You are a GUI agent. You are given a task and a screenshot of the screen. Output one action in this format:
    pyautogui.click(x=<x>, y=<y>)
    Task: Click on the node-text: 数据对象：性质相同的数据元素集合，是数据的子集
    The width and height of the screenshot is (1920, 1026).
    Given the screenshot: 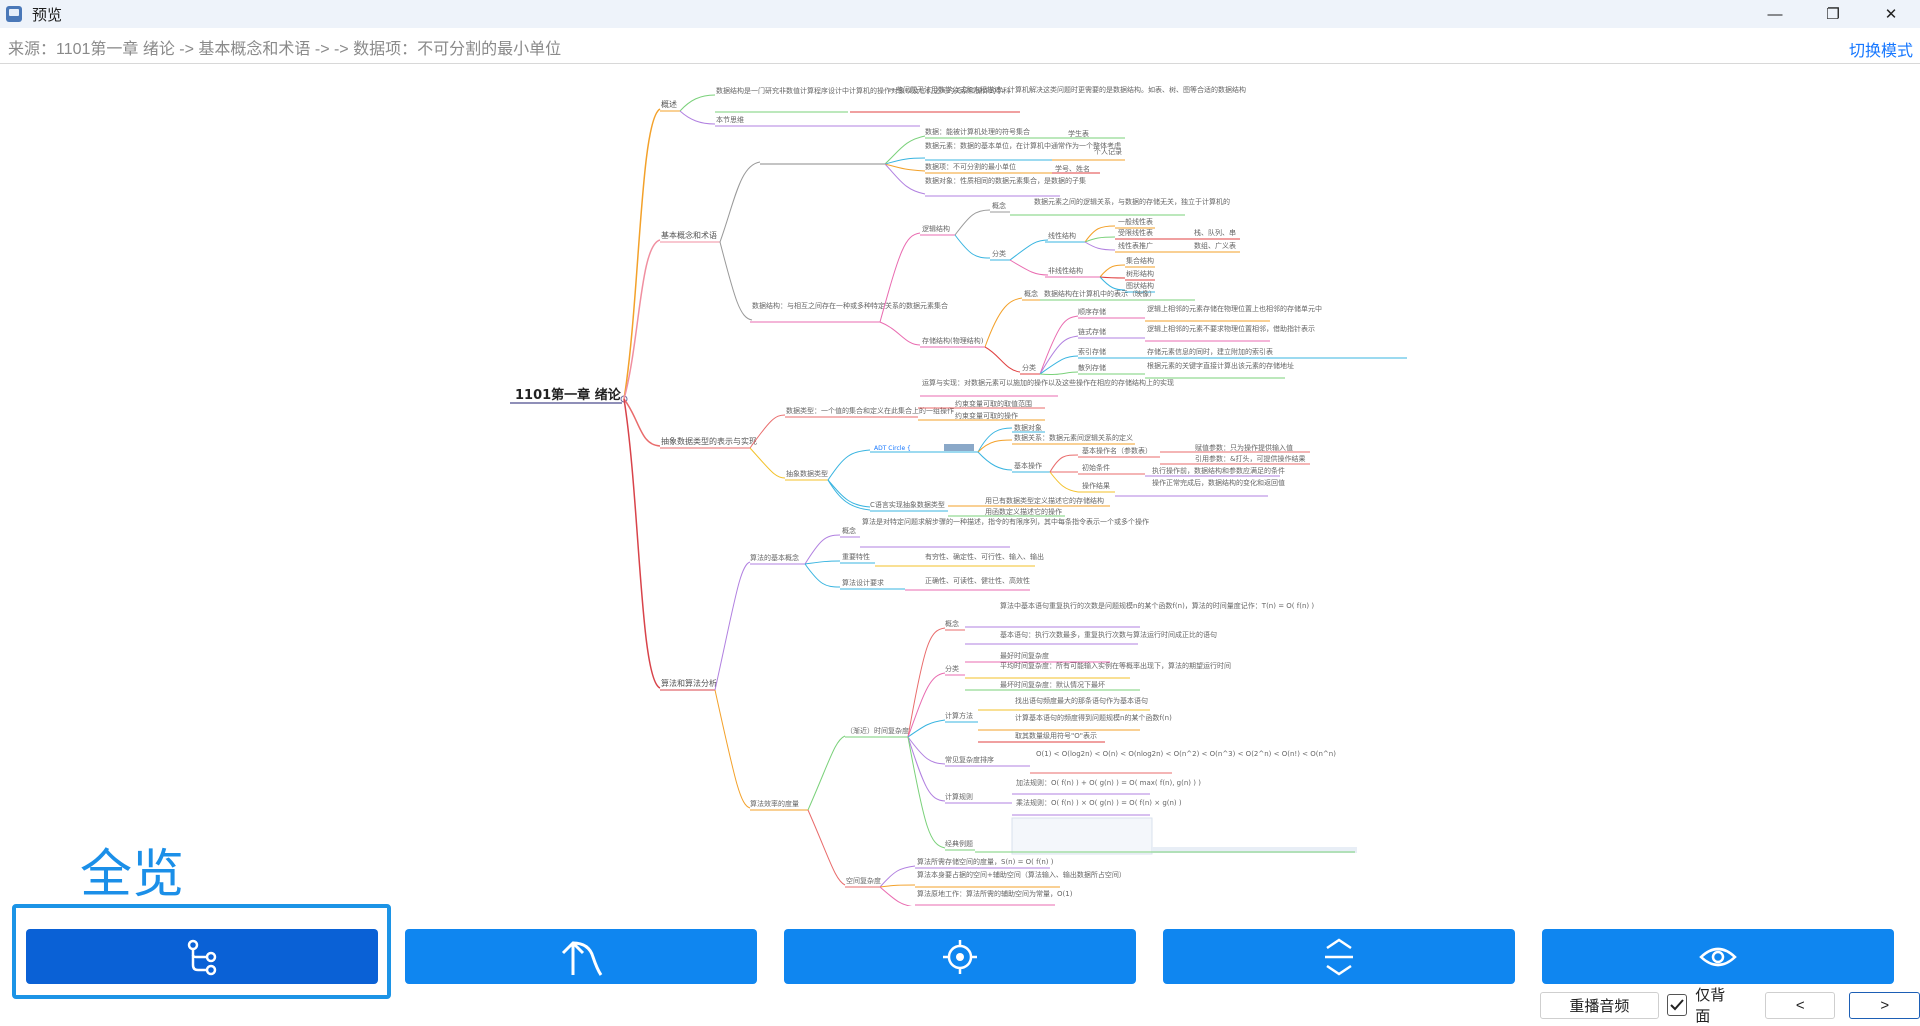 What is the action you would take?
    pyautogui.click(x=1005, y=180)
    